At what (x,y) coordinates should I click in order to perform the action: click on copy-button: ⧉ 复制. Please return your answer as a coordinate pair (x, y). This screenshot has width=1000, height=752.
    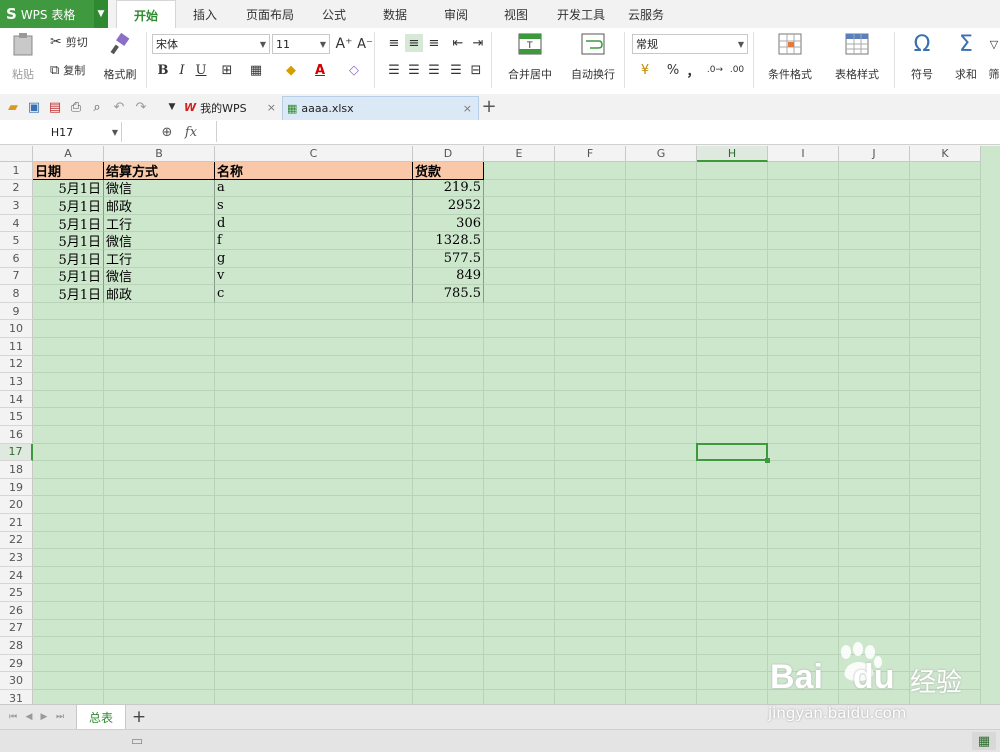
    Looking at the image, I should click on (67, 70).